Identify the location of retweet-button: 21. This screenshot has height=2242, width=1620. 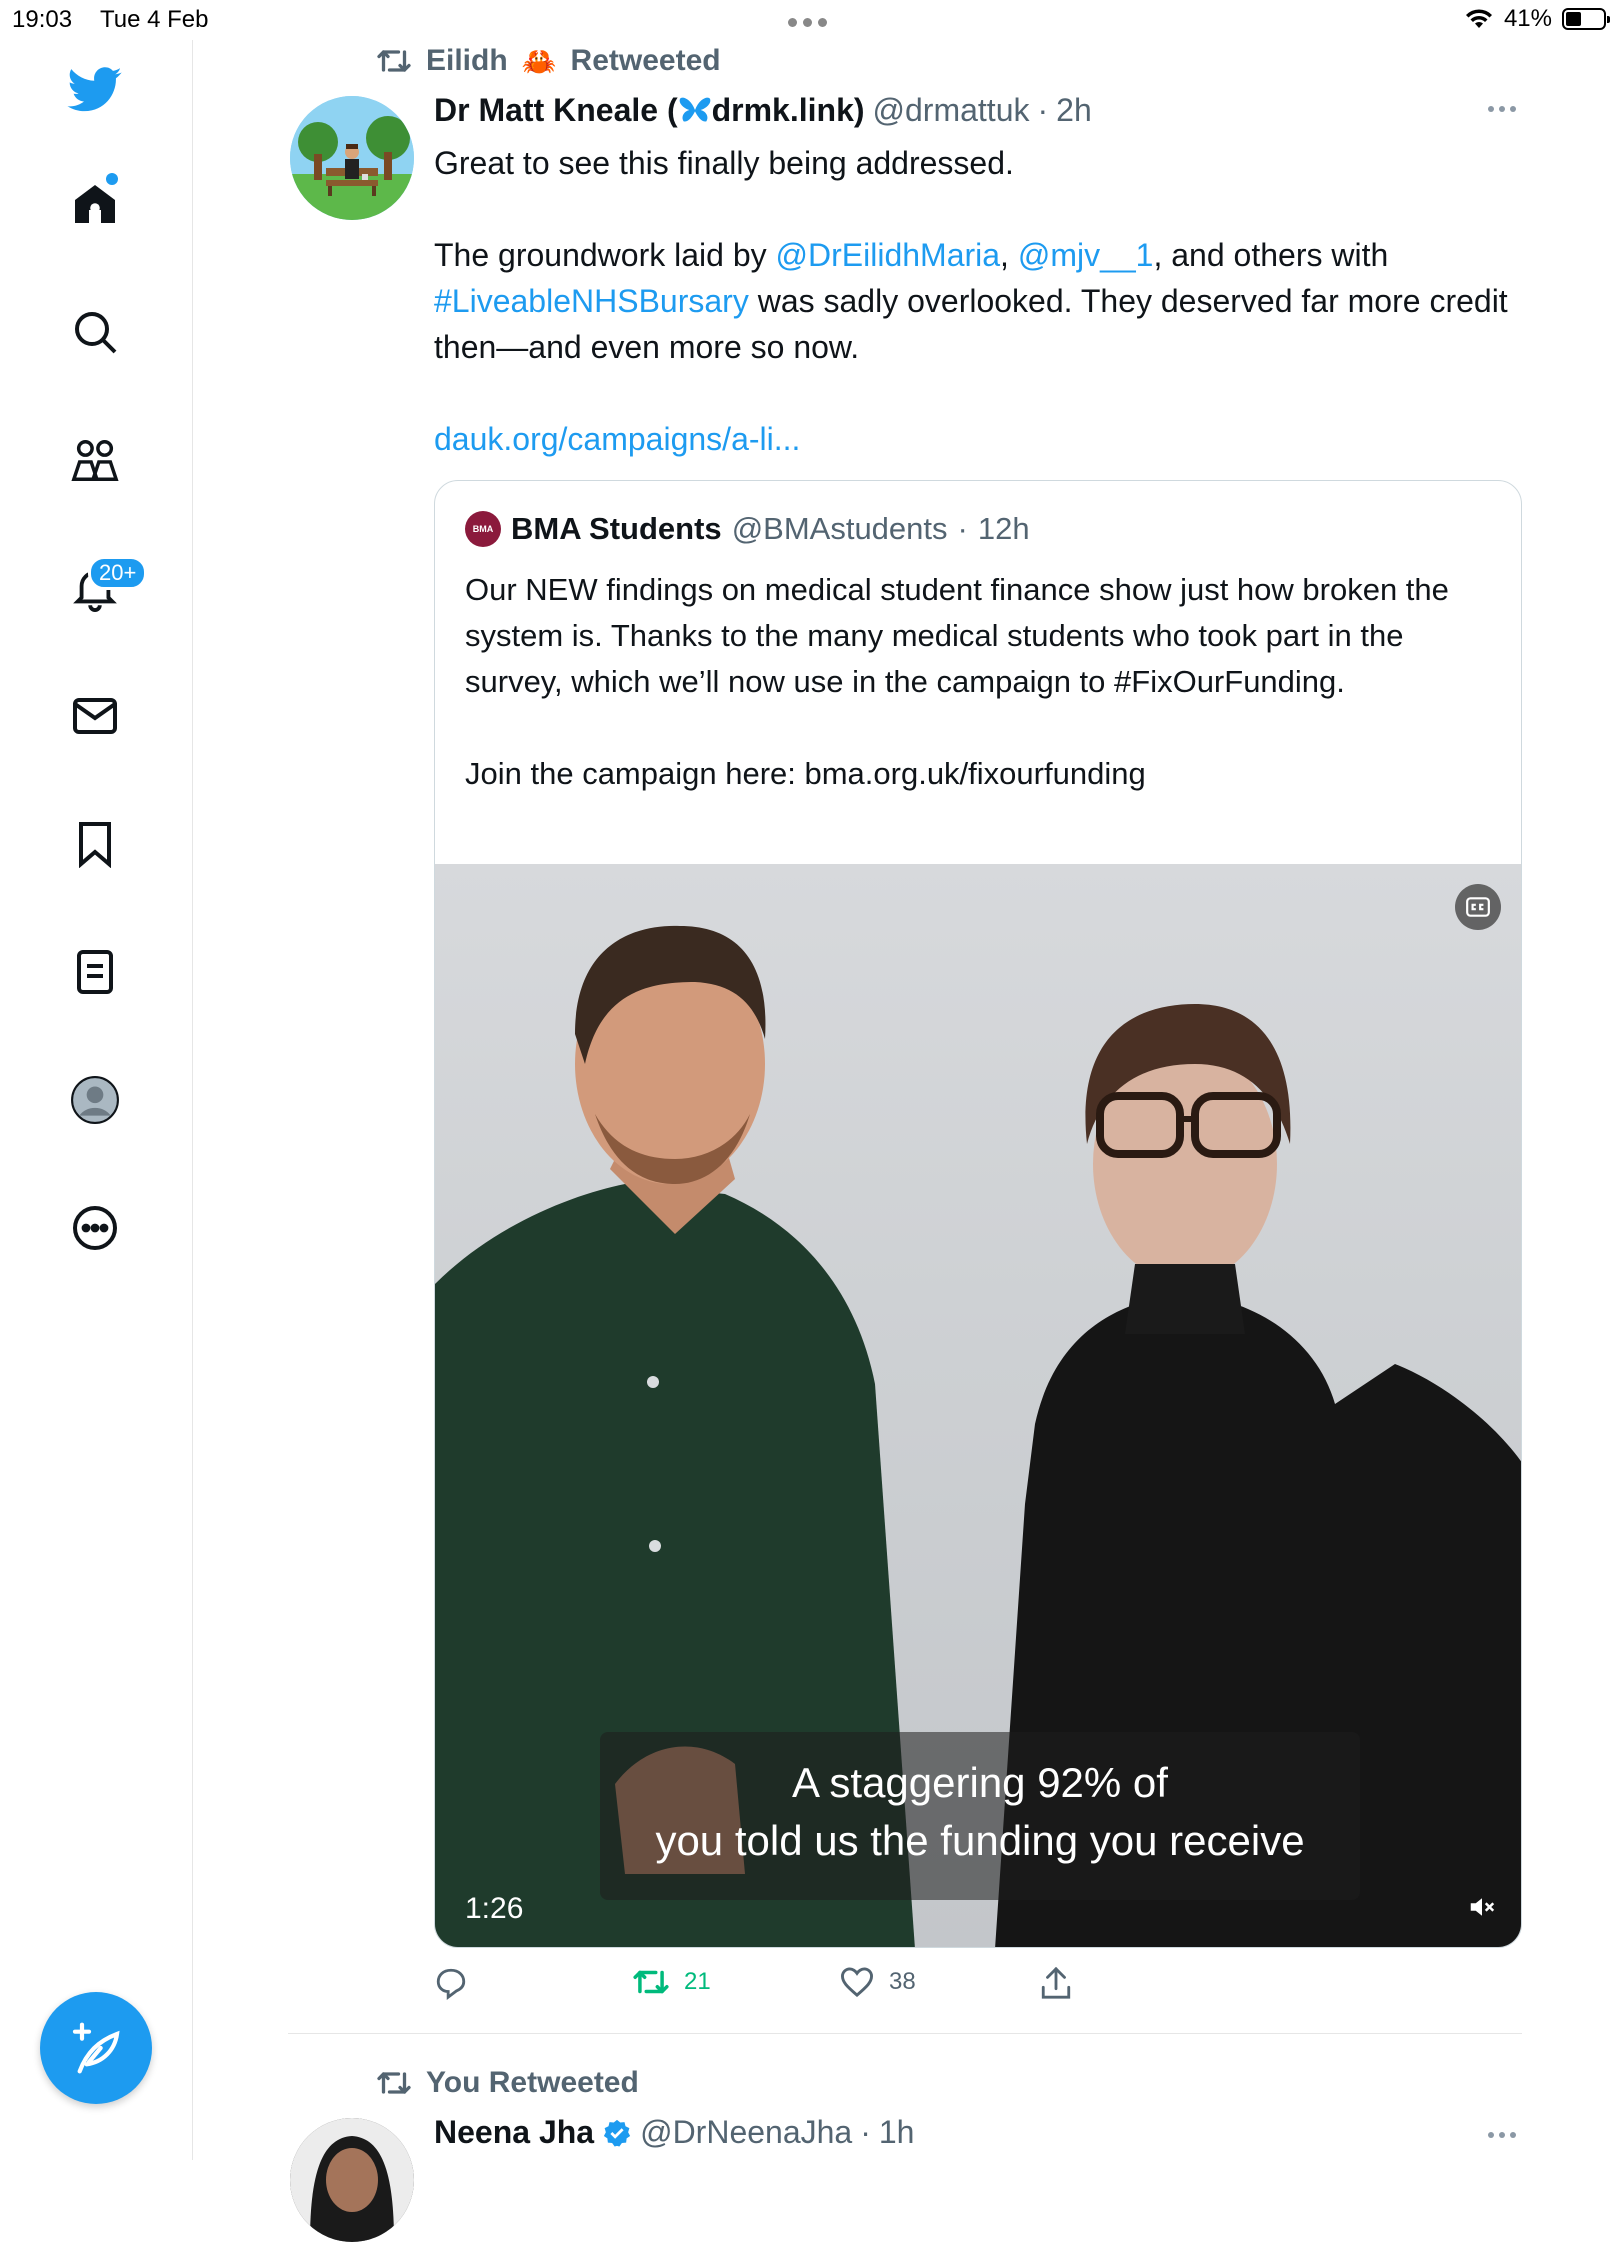
(671, 1982).